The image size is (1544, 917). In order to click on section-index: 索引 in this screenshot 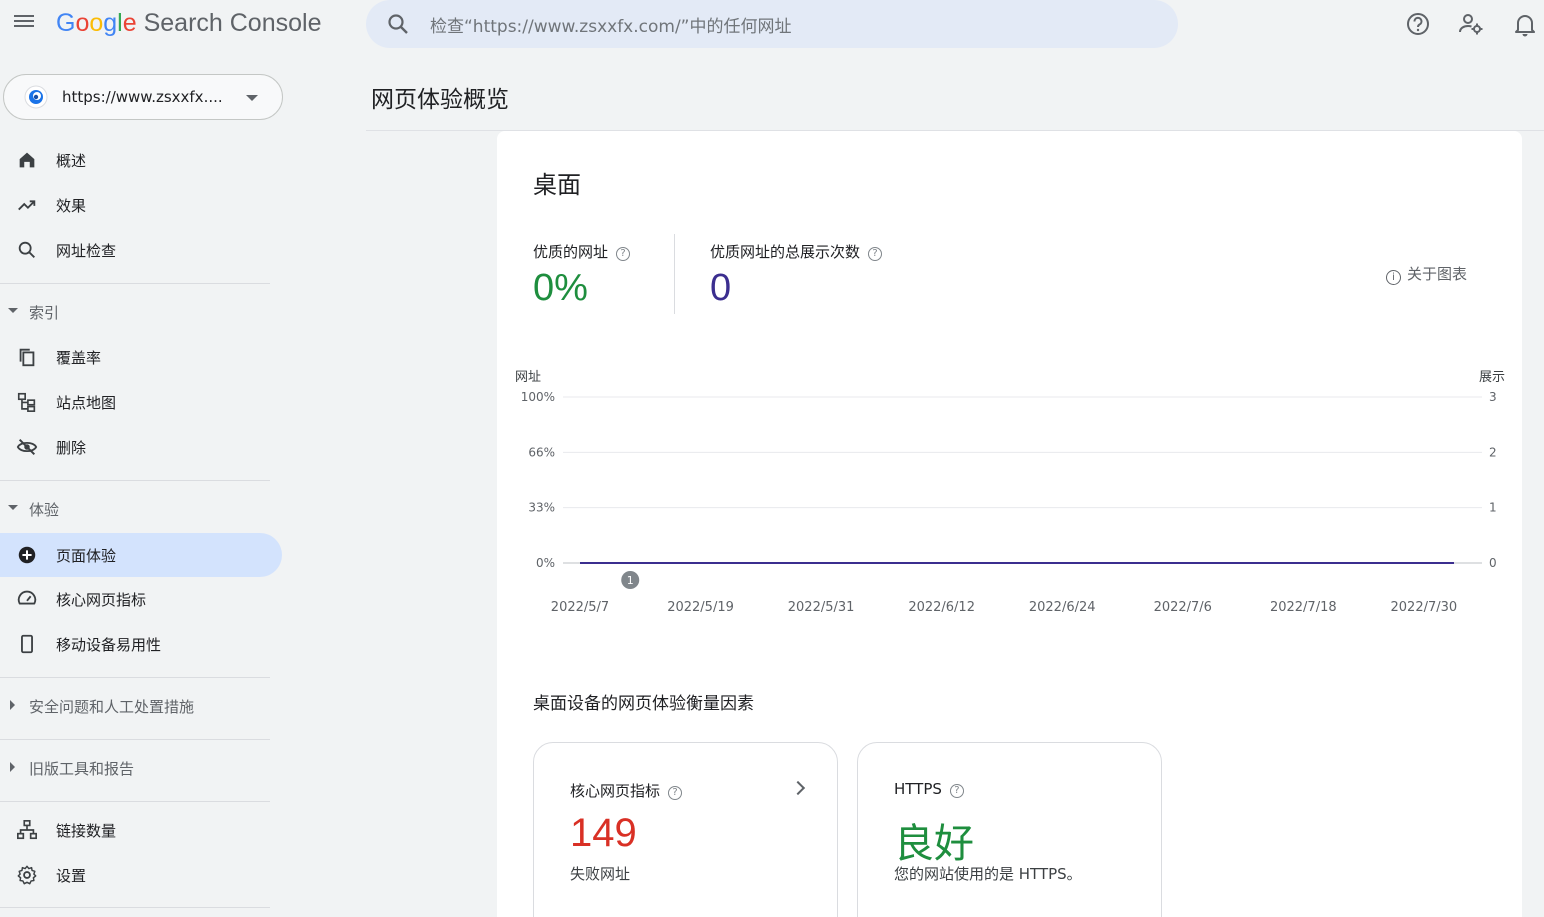, I will do `click(135, 312)`.